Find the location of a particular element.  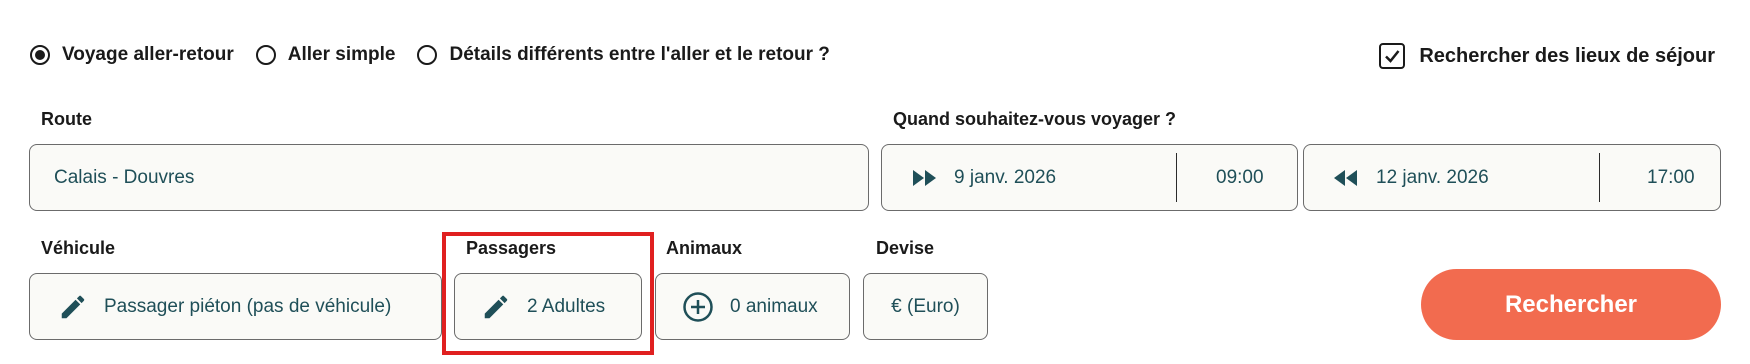

route-label: Route is located at coordinates (66, 119).